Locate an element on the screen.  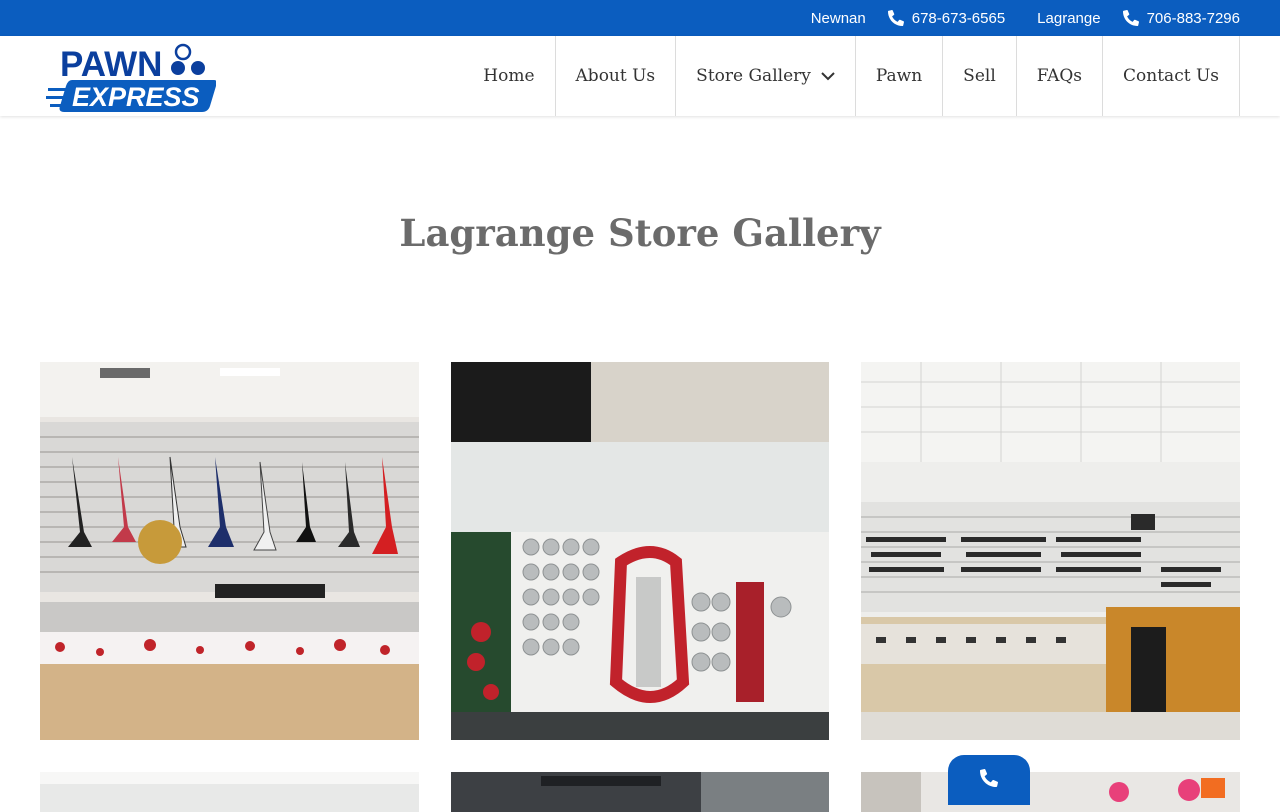
phone-number: 706-883-7296 is located at coordinates (1193, 18).